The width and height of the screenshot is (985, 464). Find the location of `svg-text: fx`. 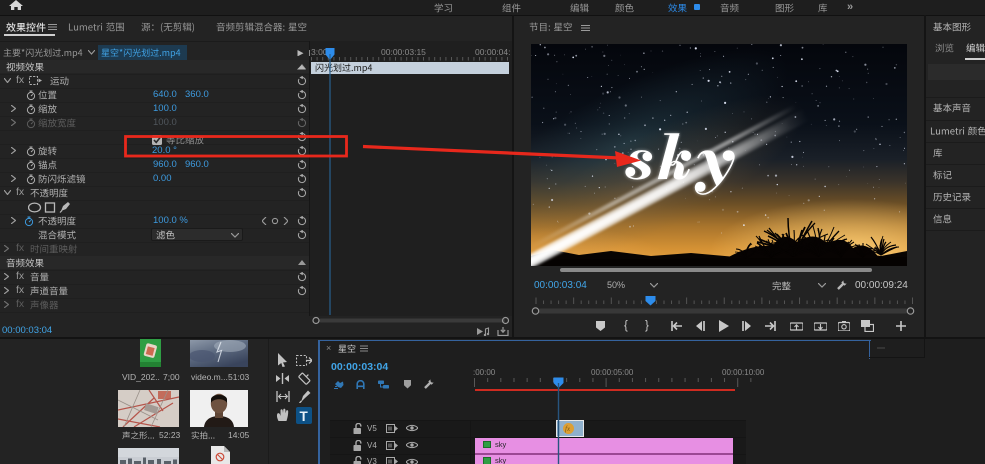

svg-text: fx is located at coordinates (568, 429).